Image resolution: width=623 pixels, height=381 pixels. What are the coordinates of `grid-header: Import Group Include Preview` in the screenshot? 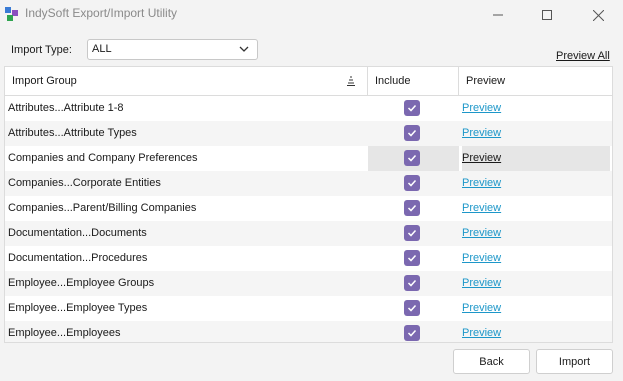 It's located at (308, 81).